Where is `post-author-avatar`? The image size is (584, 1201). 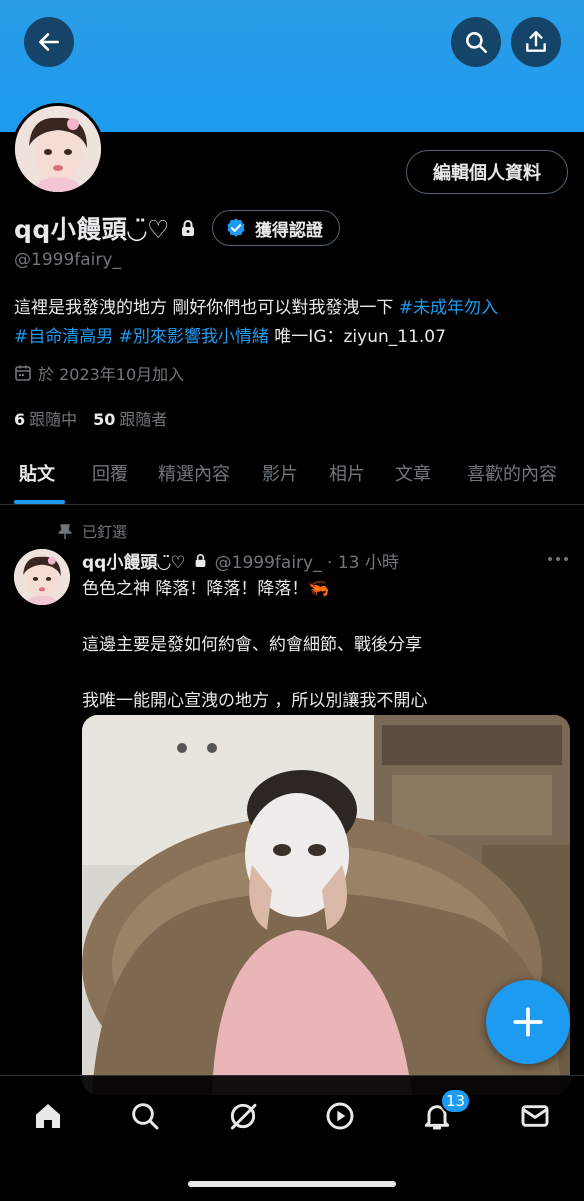 post-author-avatar is located at coordinates (42, 577).